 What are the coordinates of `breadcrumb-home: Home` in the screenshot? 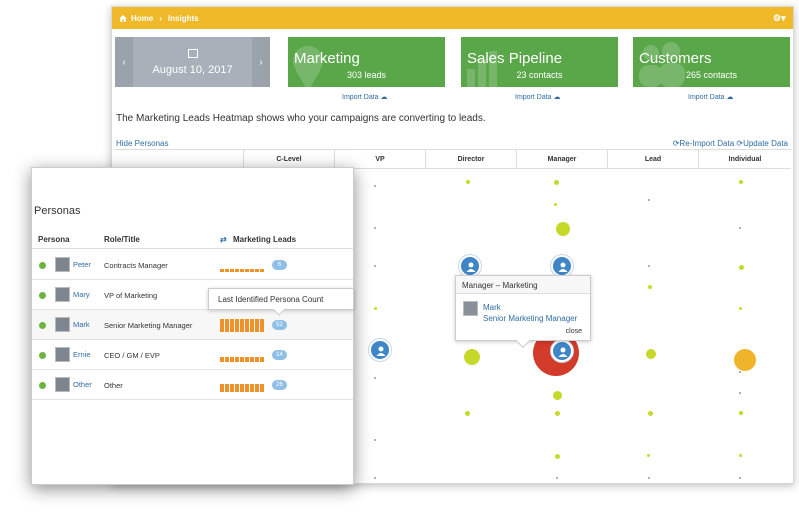 It's located at (142, 18).